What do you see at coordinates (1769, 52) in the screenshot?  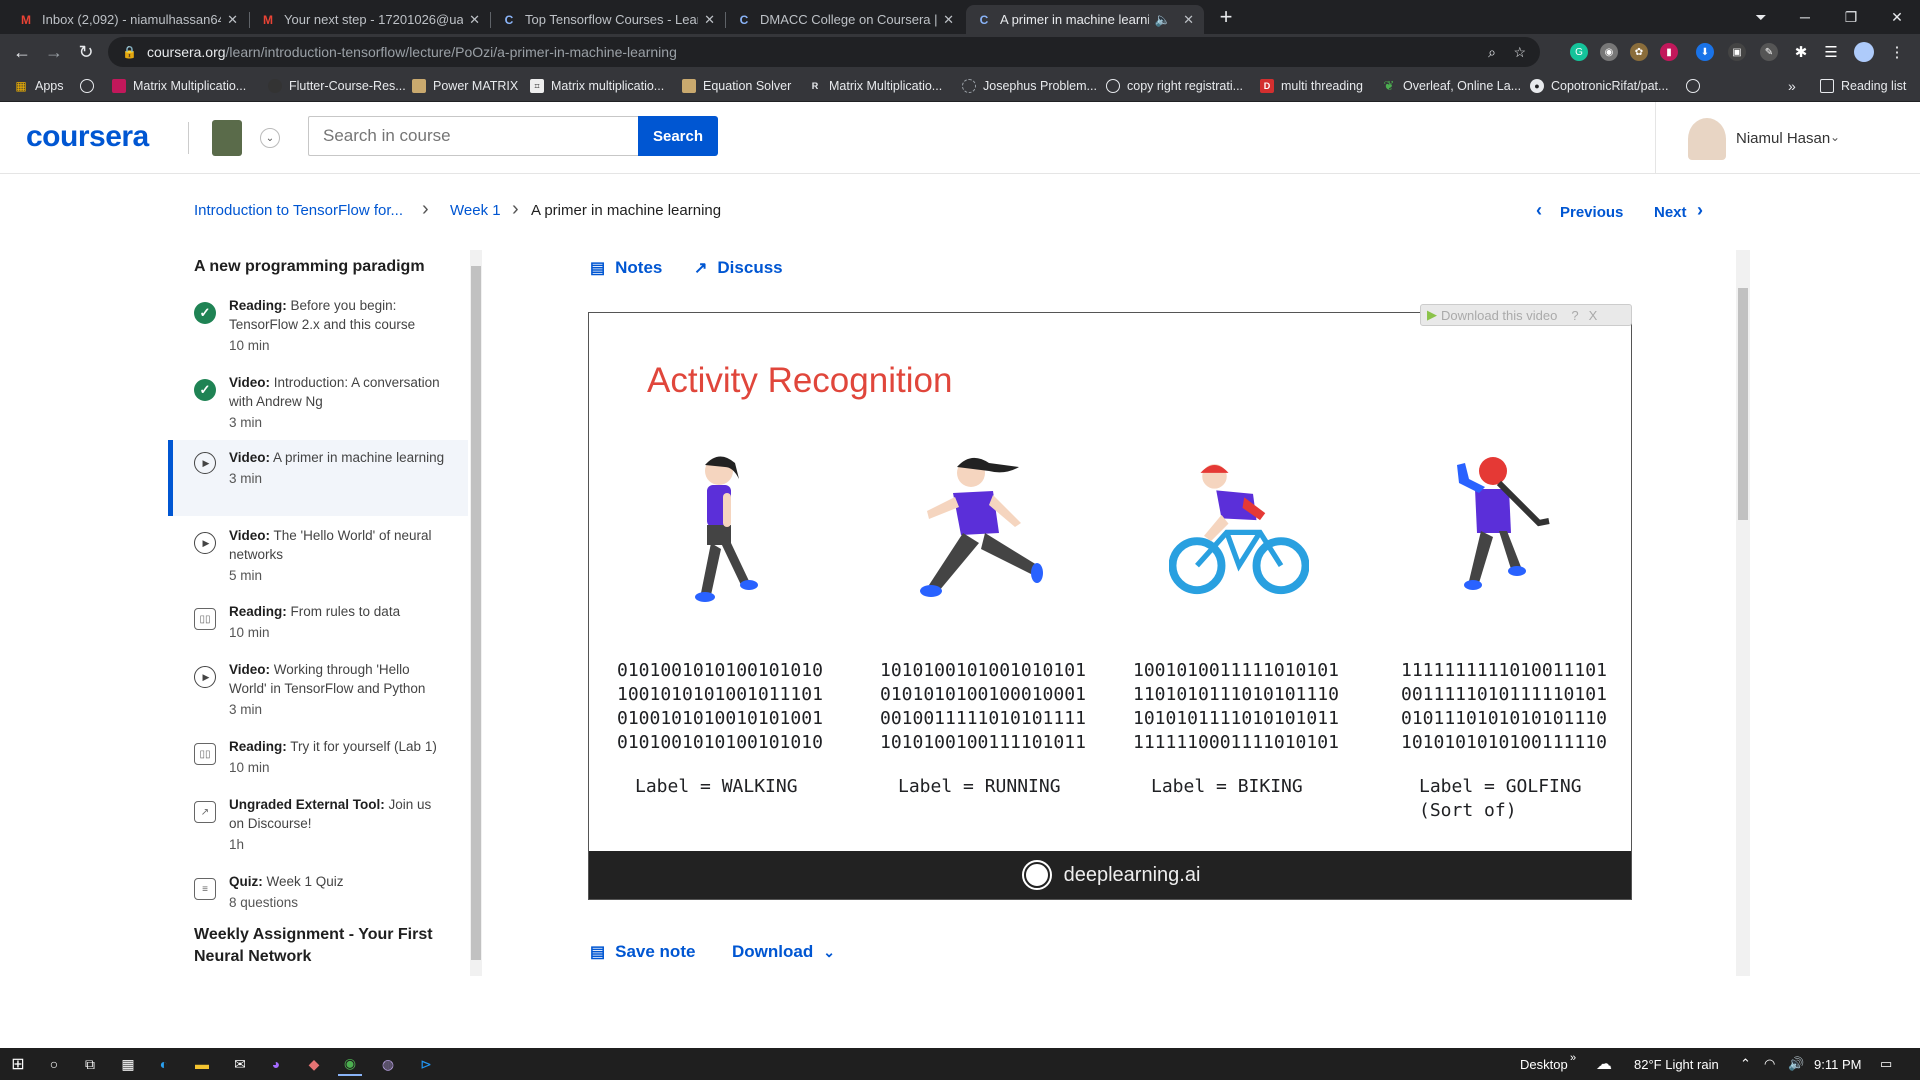 I see `pen-extension-icon: ✎` at bounding box center [1769, 52].